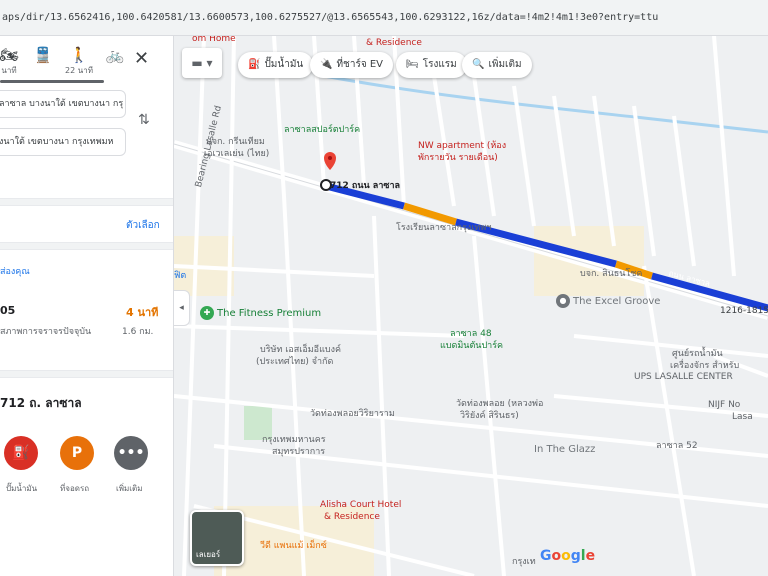 The width and height of the screenshot is (768, 576). What do you see at coordinates (724, 405) in the screenshot?
I see `map-label: NIJF No` at bounding box center [724, 405].